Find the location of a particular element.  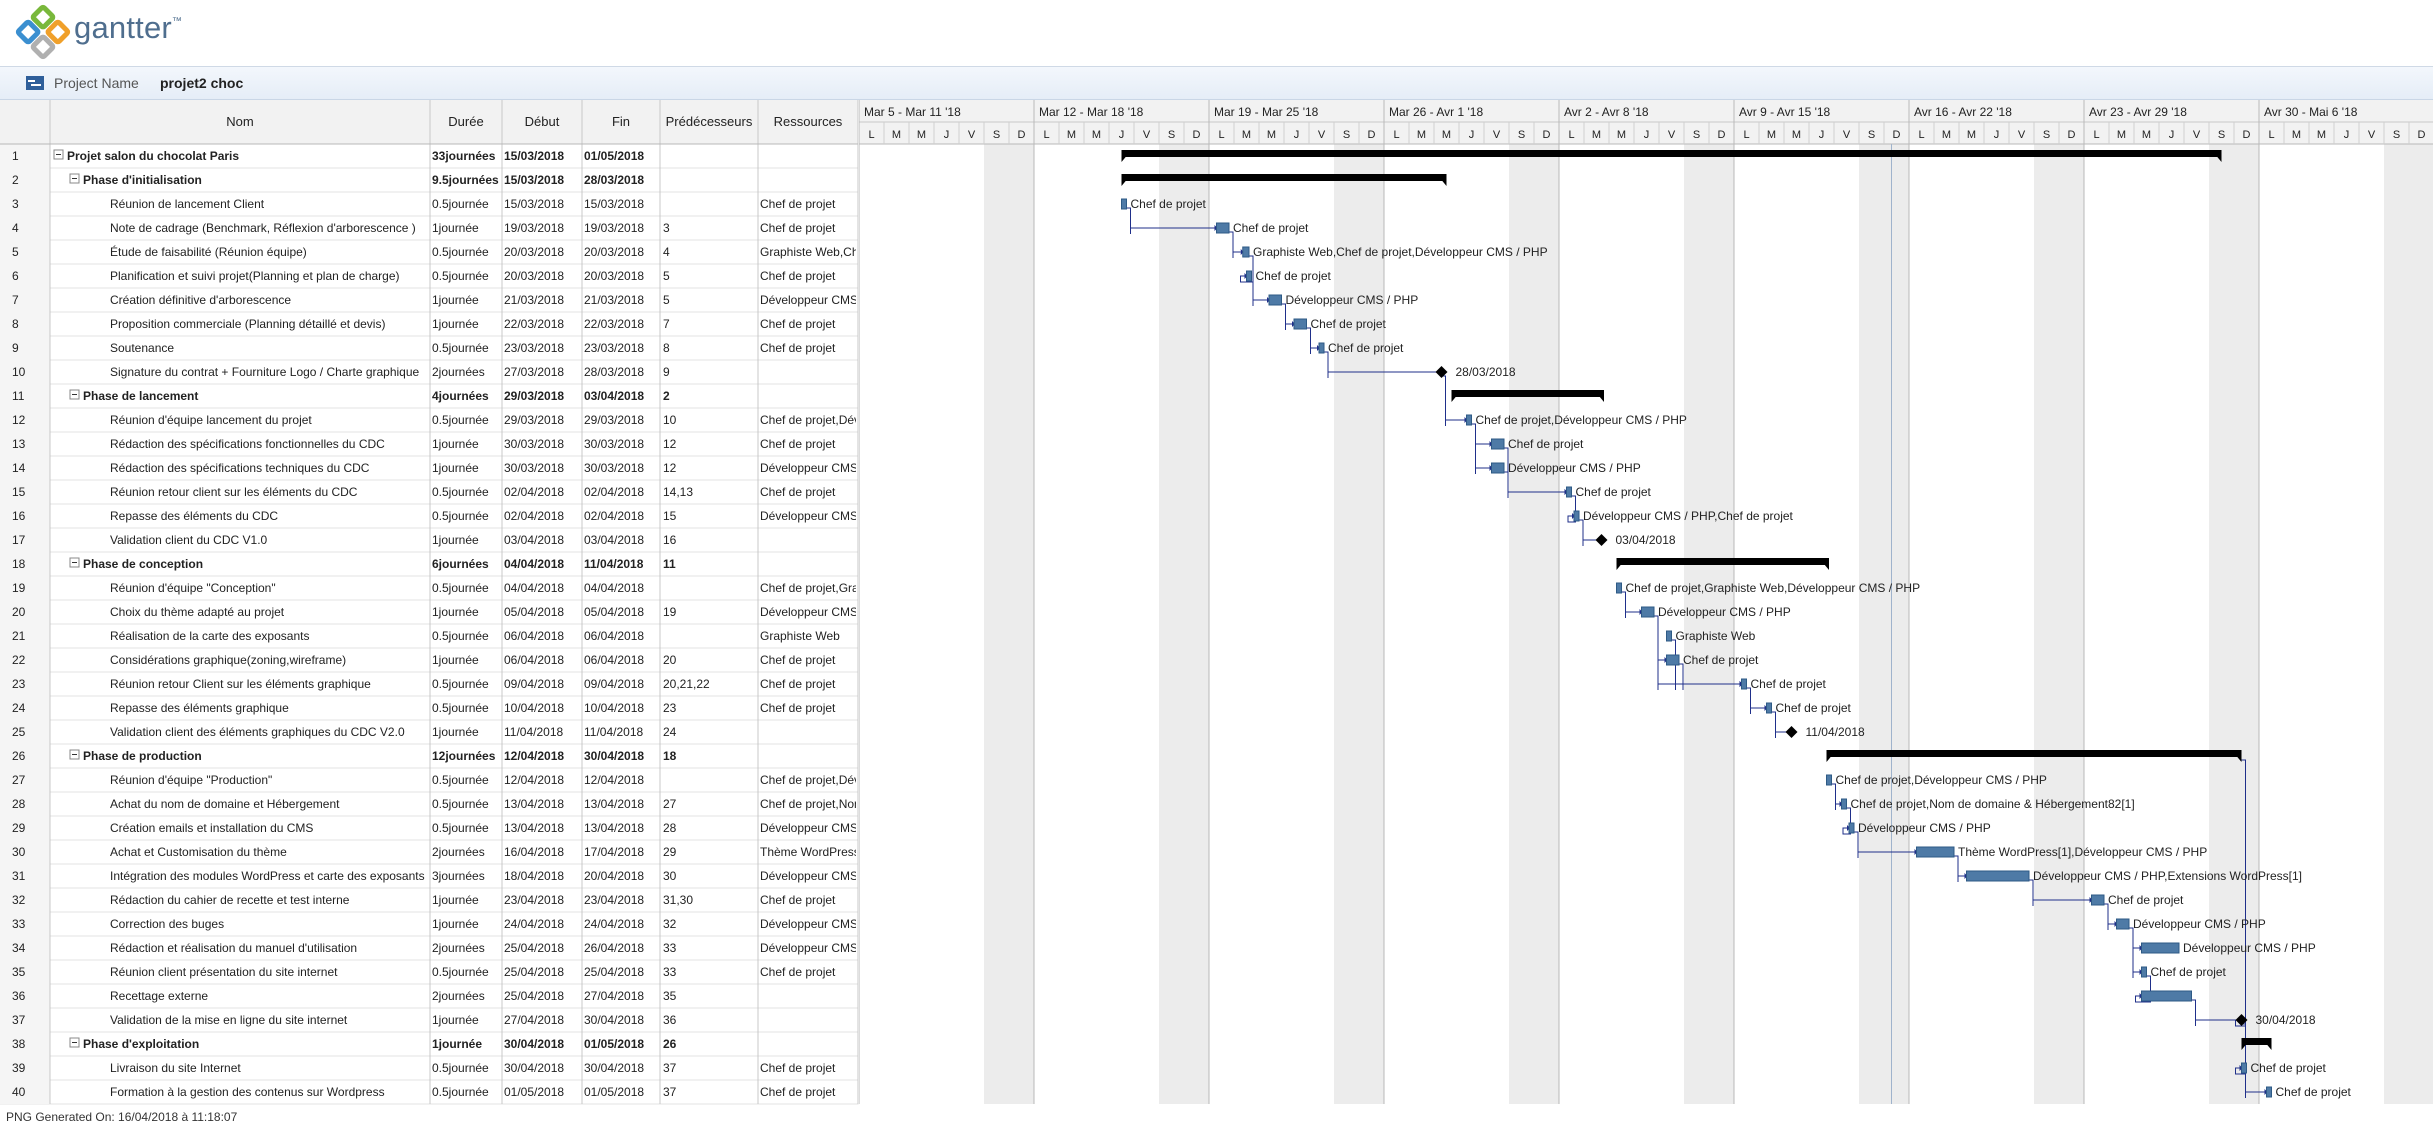

task-predecessors: 9 is located at coordinates (666, 372).